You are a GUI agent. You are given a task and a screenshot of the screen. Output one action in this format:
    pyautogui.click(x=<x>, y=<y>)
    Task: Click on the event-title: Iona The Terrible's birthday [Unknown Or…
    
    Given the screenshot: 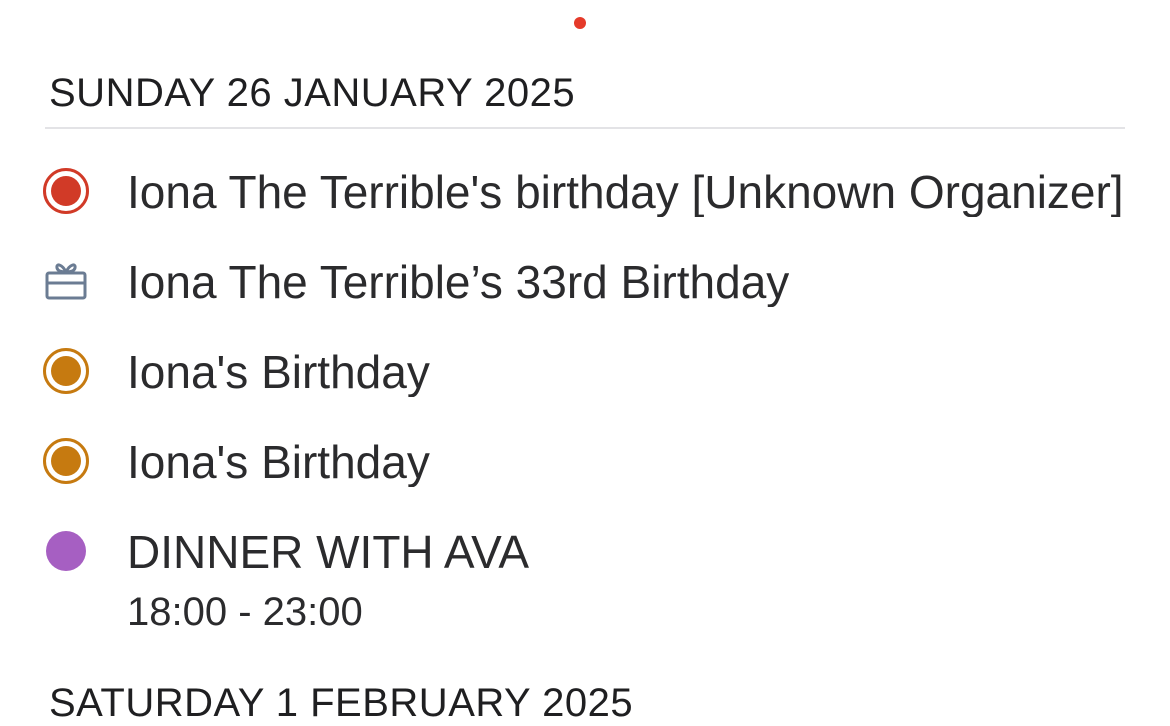 What is the action you would take?
    pyautogui.click(x=625, y=192)
    